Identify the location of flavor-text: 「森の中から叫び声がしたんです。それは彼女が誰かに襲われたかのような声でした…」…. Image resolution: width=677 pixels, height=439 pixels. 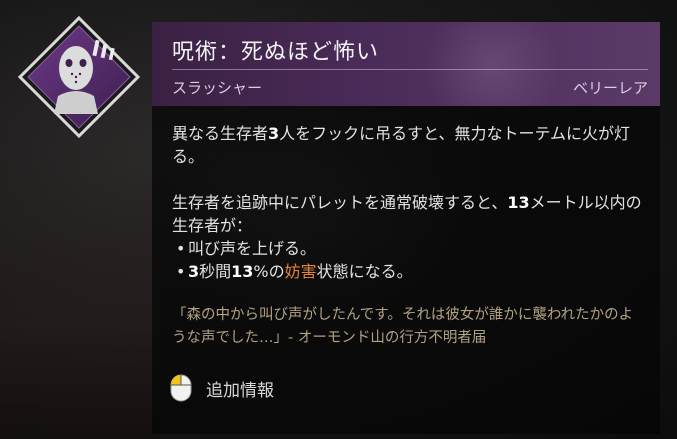
(403, 326).